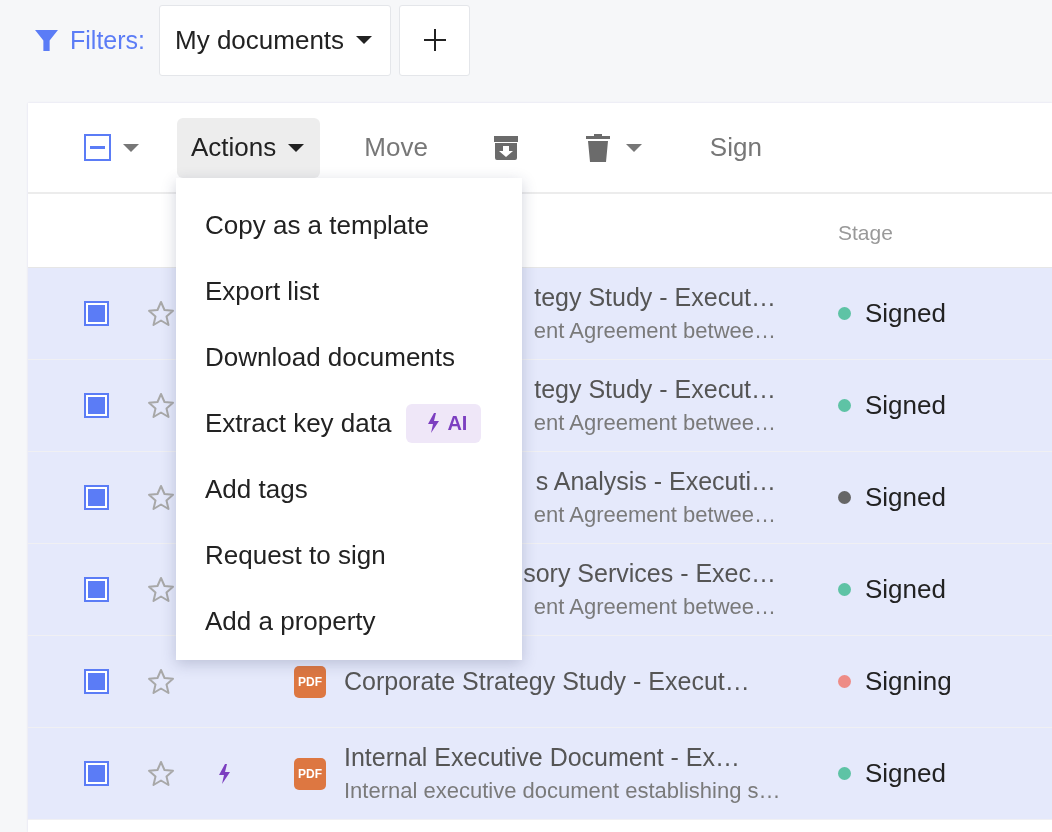 The width and height of the screenshot is (1052, 832). What do you see at coordinates (597, 147) in the screenshot?
I see `trash-icon` at bounding box center [597, 147].